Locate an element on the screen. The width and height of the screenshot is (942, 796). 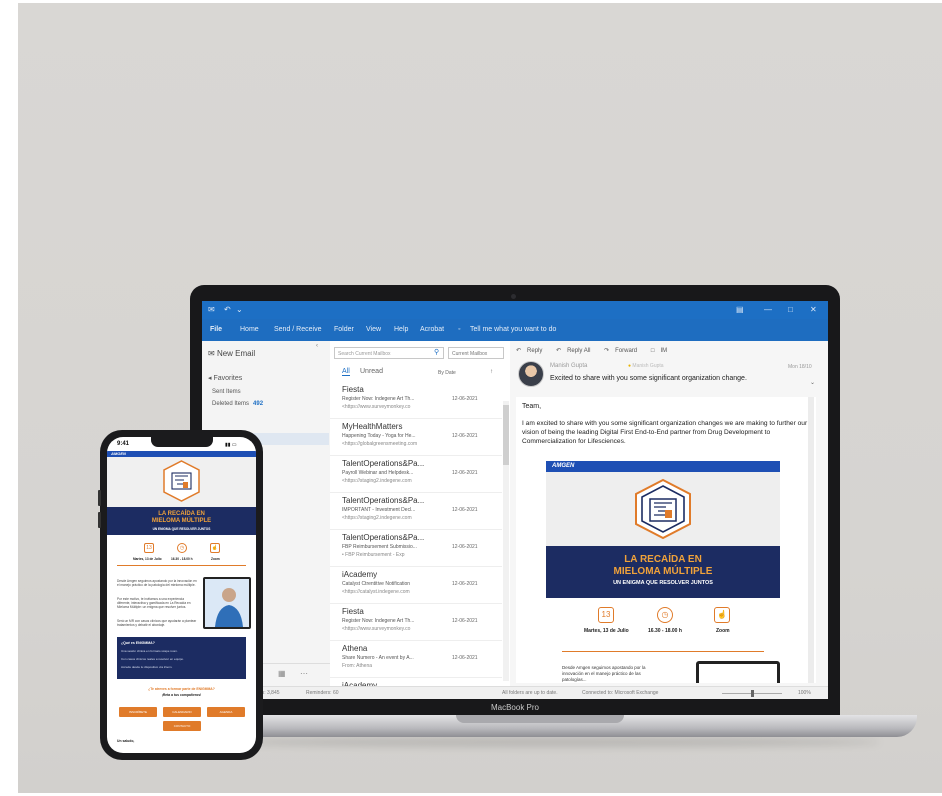
phone-hero is located at coordinates (181, 482).